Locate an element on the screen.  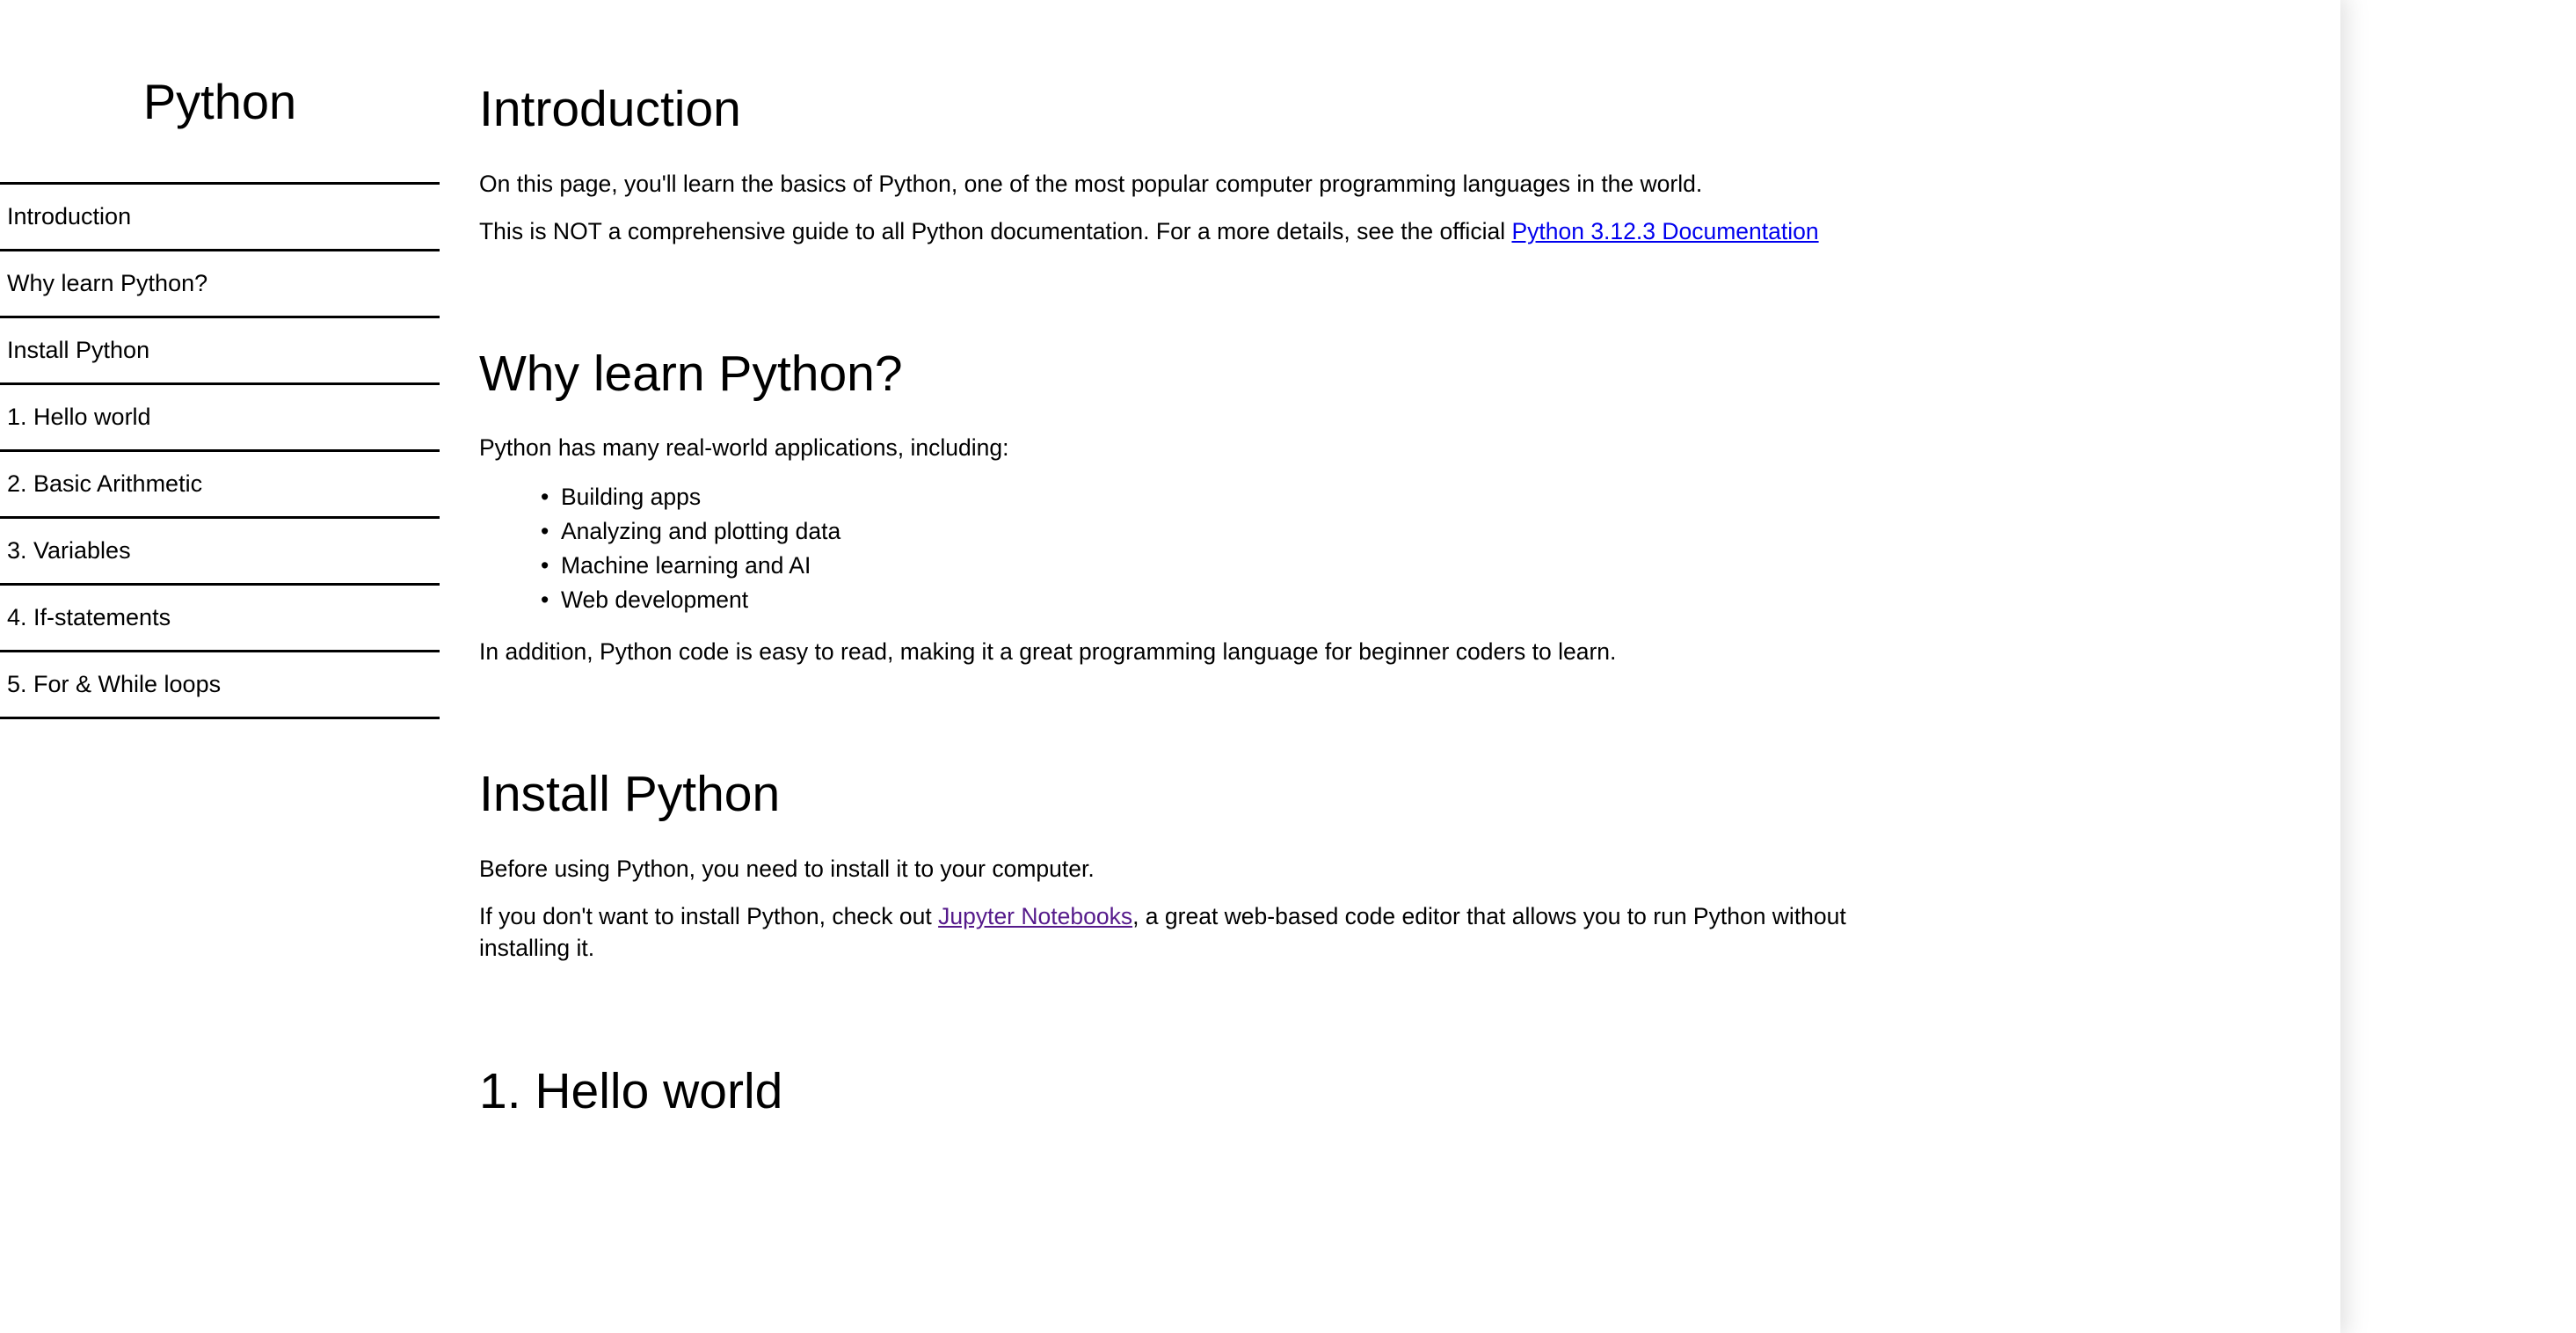
sidebar-item-hello-world: 1. Hello world is located at coordinates (220, 419).